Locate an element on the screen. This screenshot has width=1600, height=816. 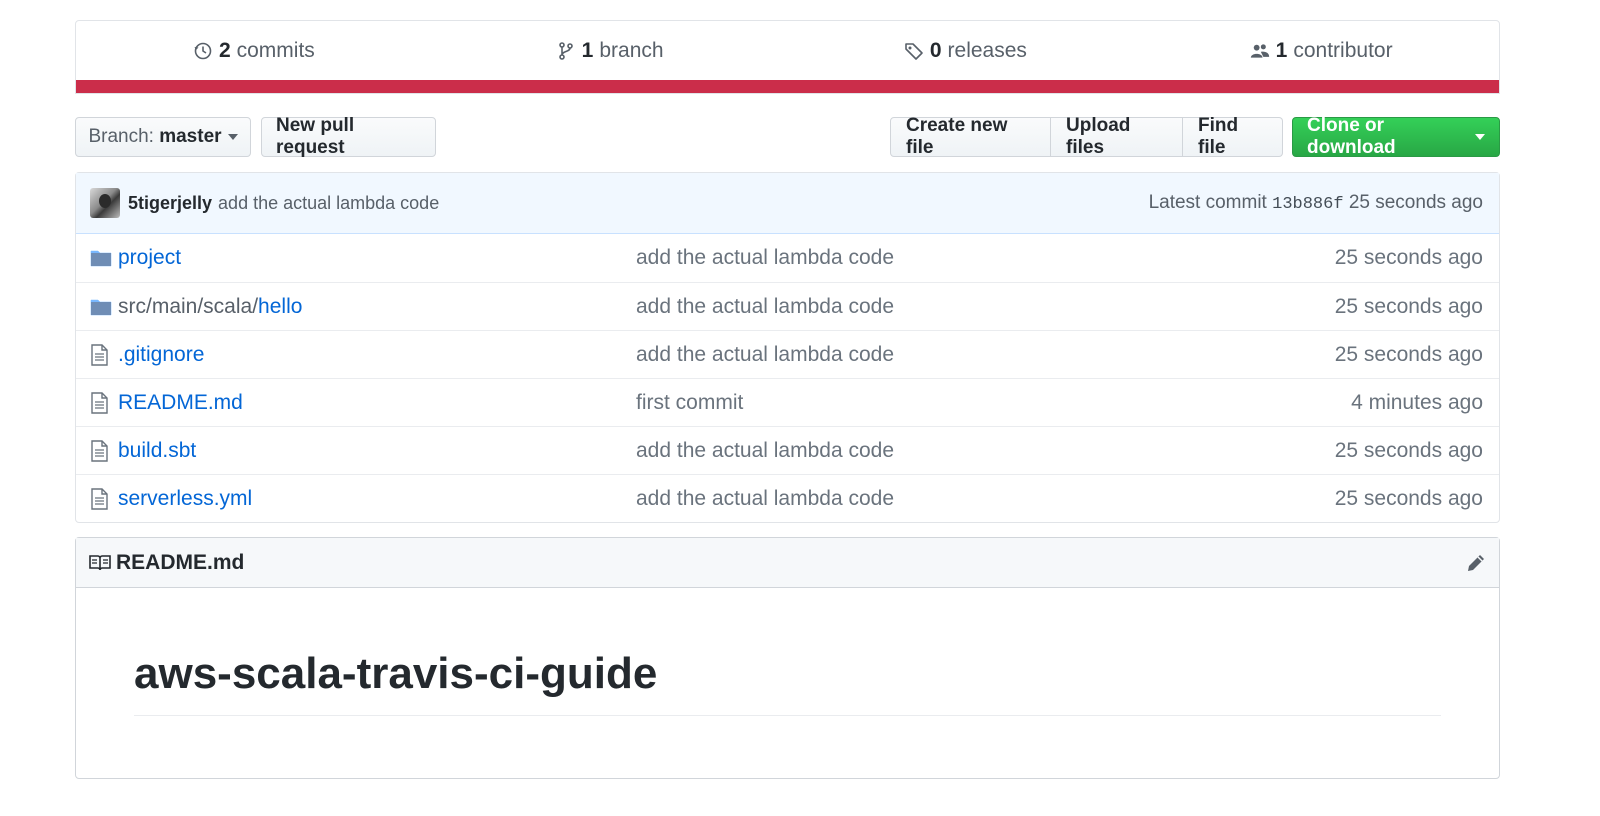
upload-files-button: Upload files is located at coordinates (1117, 136).